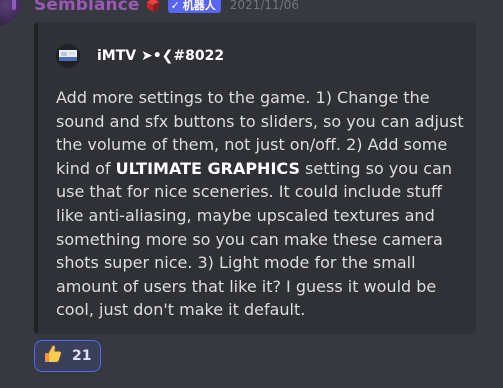 The image size is (503, 388). I want to click on embed-author-avatar, so click(68, 56).